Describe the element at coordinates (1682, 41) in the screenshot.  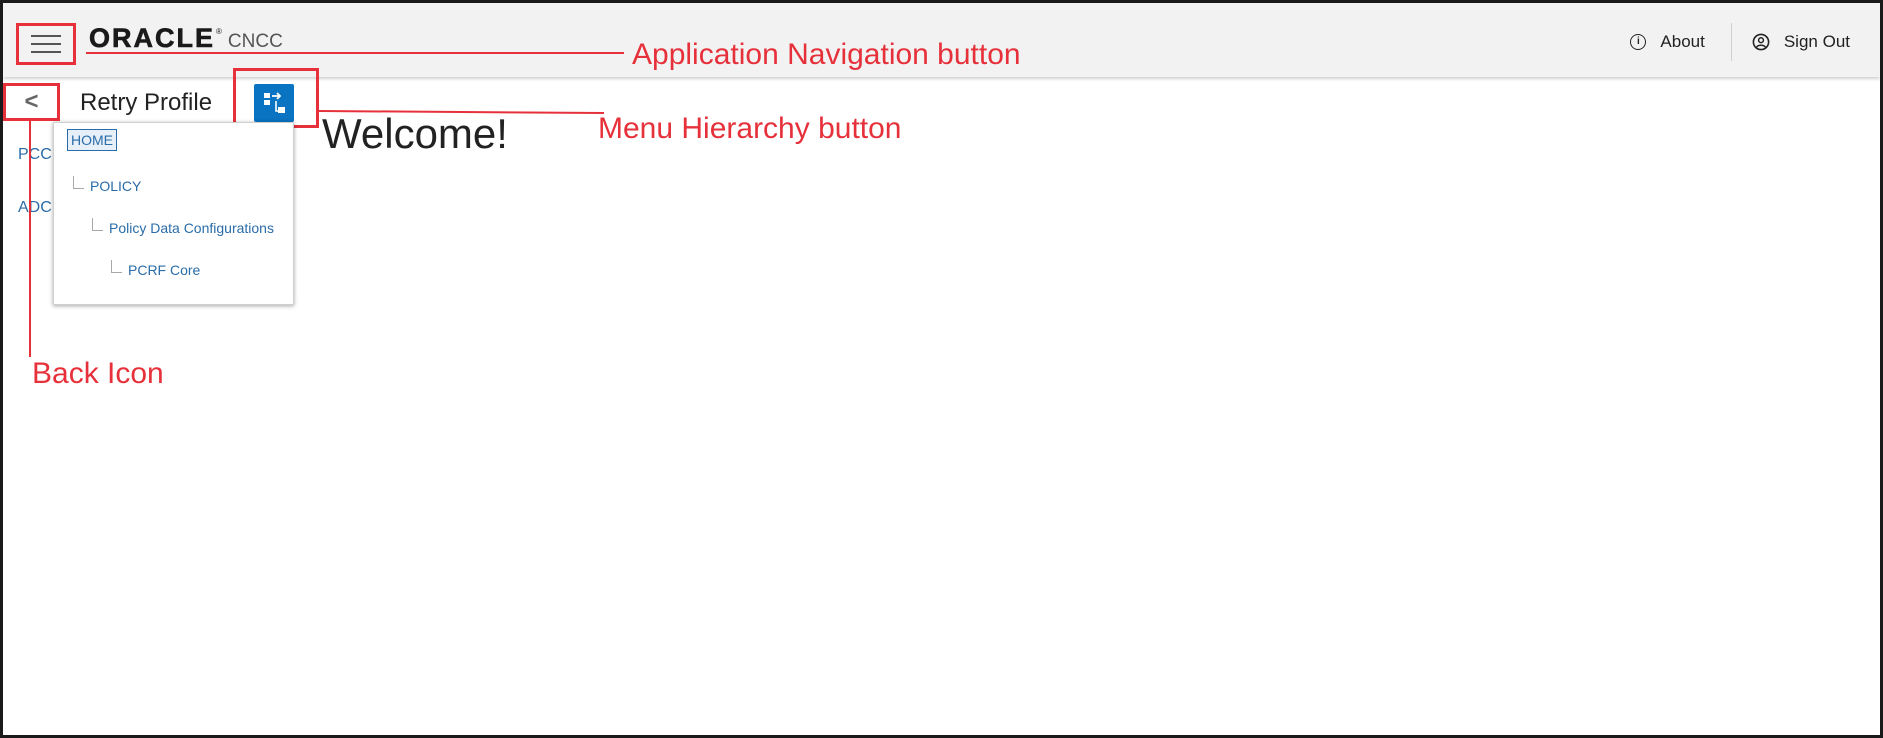
I see `about-label: About` at that location.